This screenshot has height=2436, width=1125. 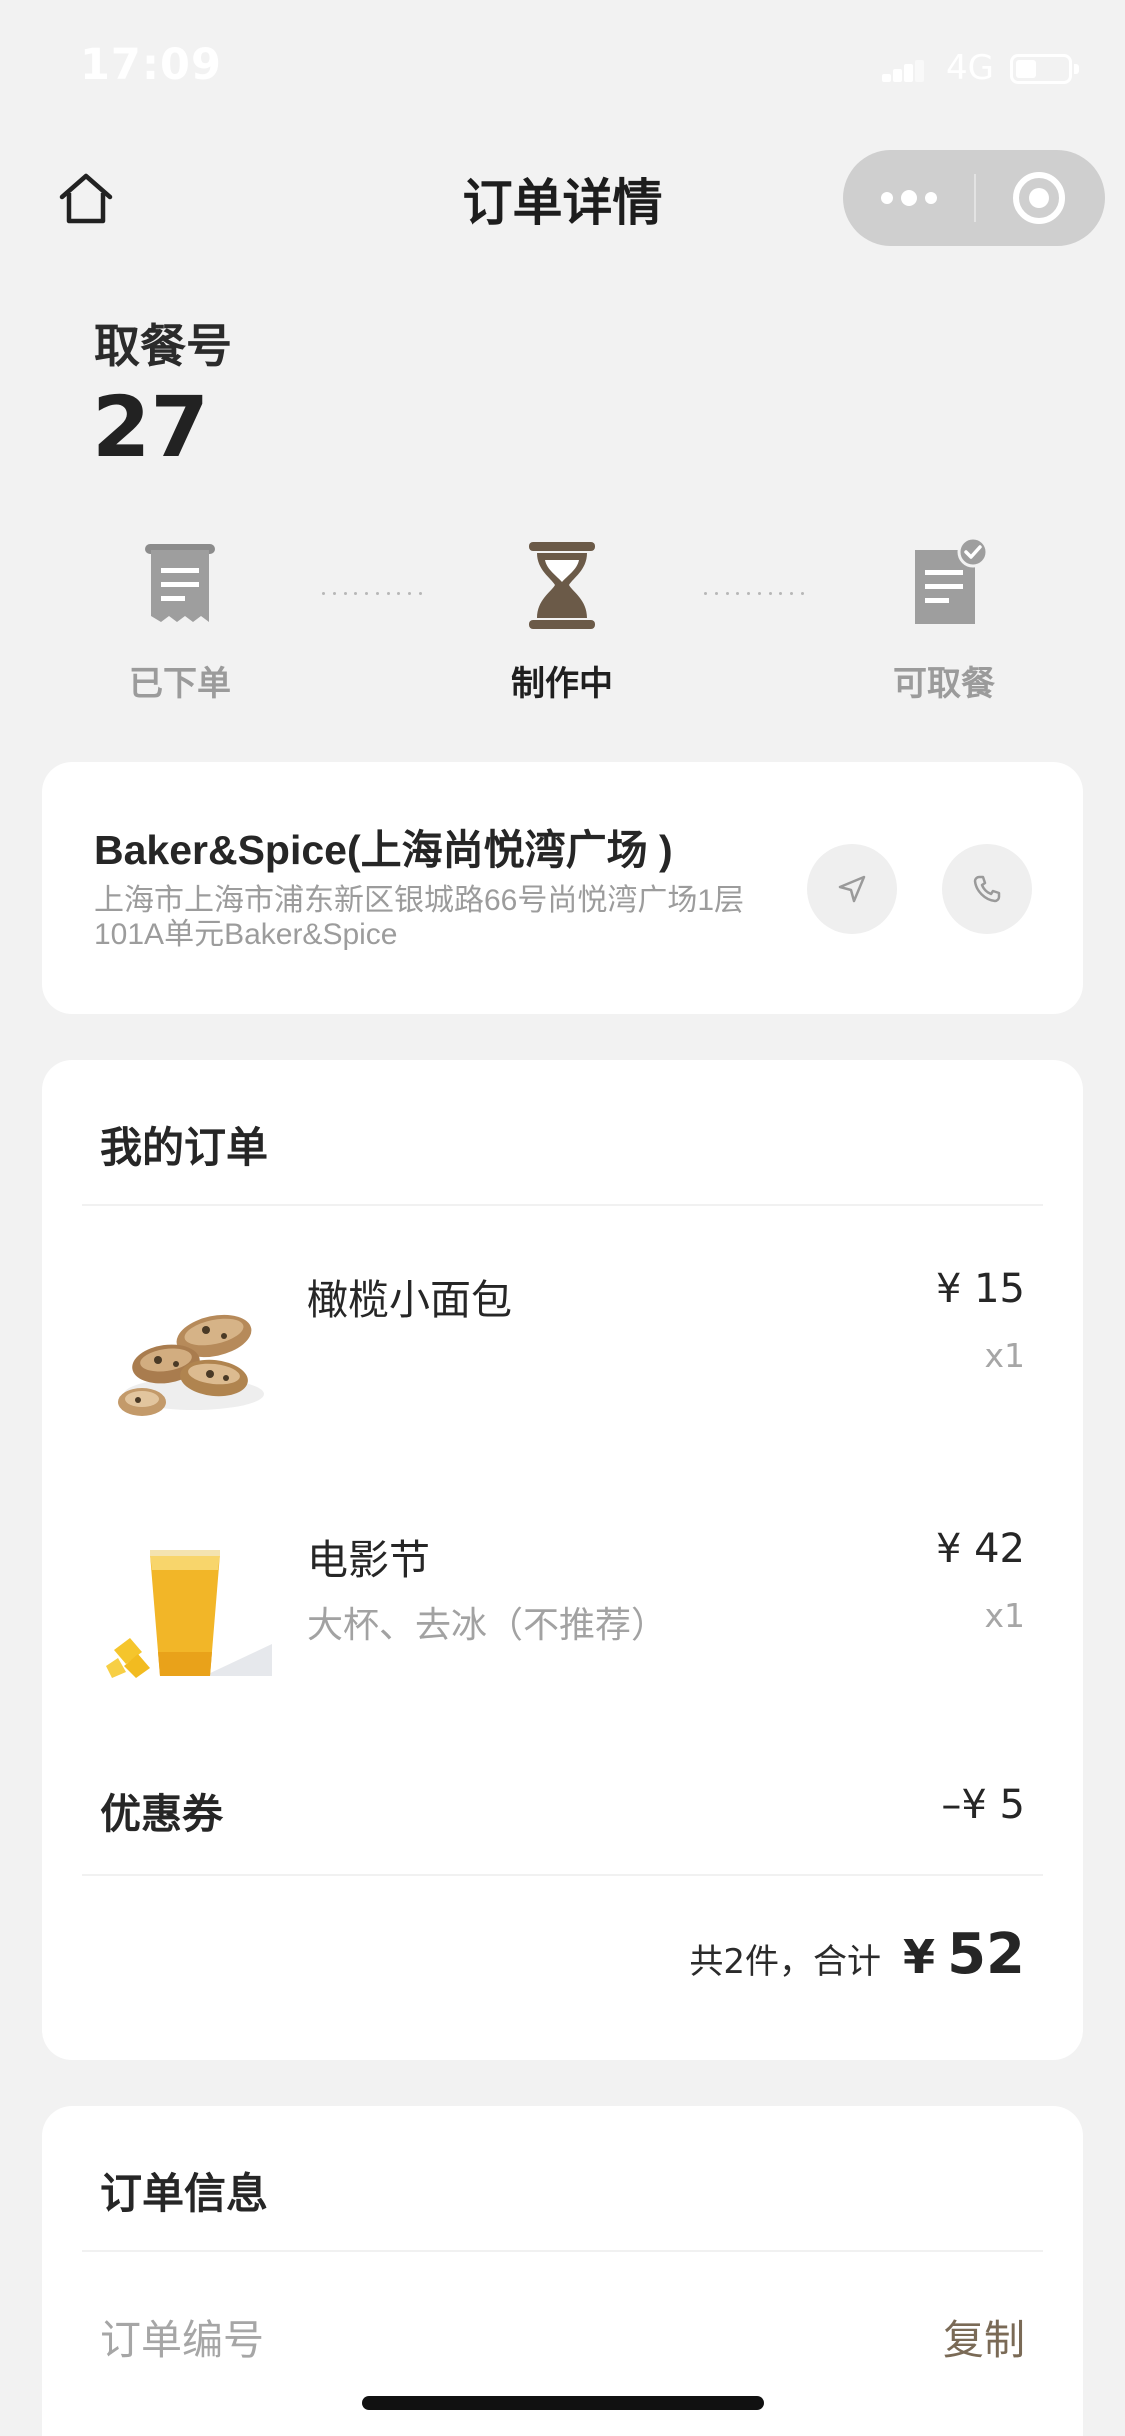 What do you see at coordinates (919, 1957) in the screenshot?
I see `total-currency: ¥` at bounding box center [919, 1957].